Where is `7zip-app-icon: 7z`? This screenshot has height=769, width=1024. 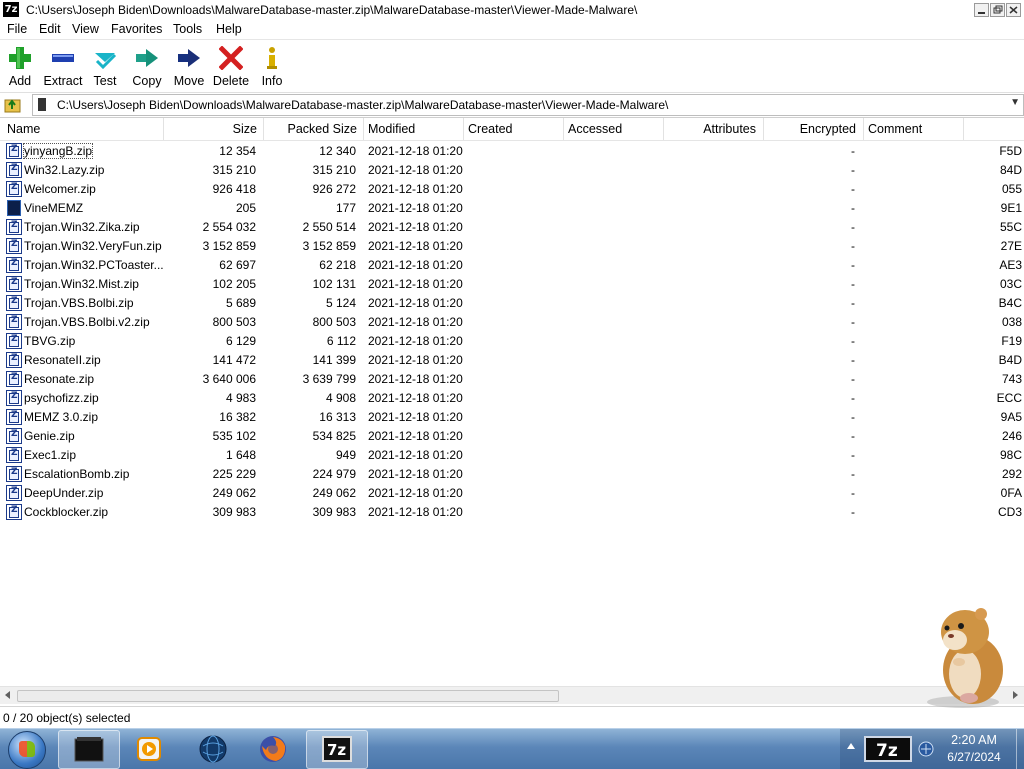
7zip-app-icon: 7z is located at coordinates (11, 9).